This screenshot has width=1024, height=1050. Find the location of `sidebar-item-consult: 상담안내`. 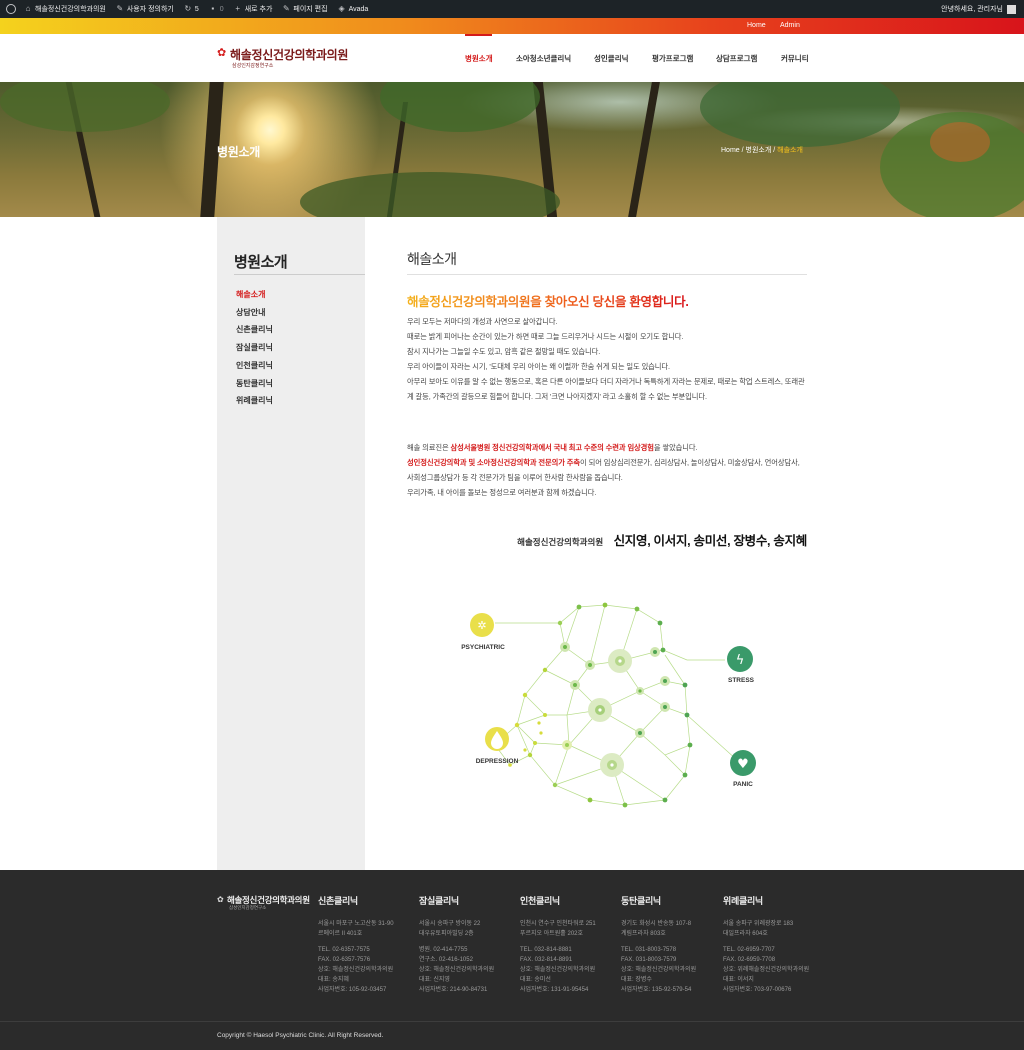

sidebar-item-consult: 상담안내 is located at coordinates (250, 312).